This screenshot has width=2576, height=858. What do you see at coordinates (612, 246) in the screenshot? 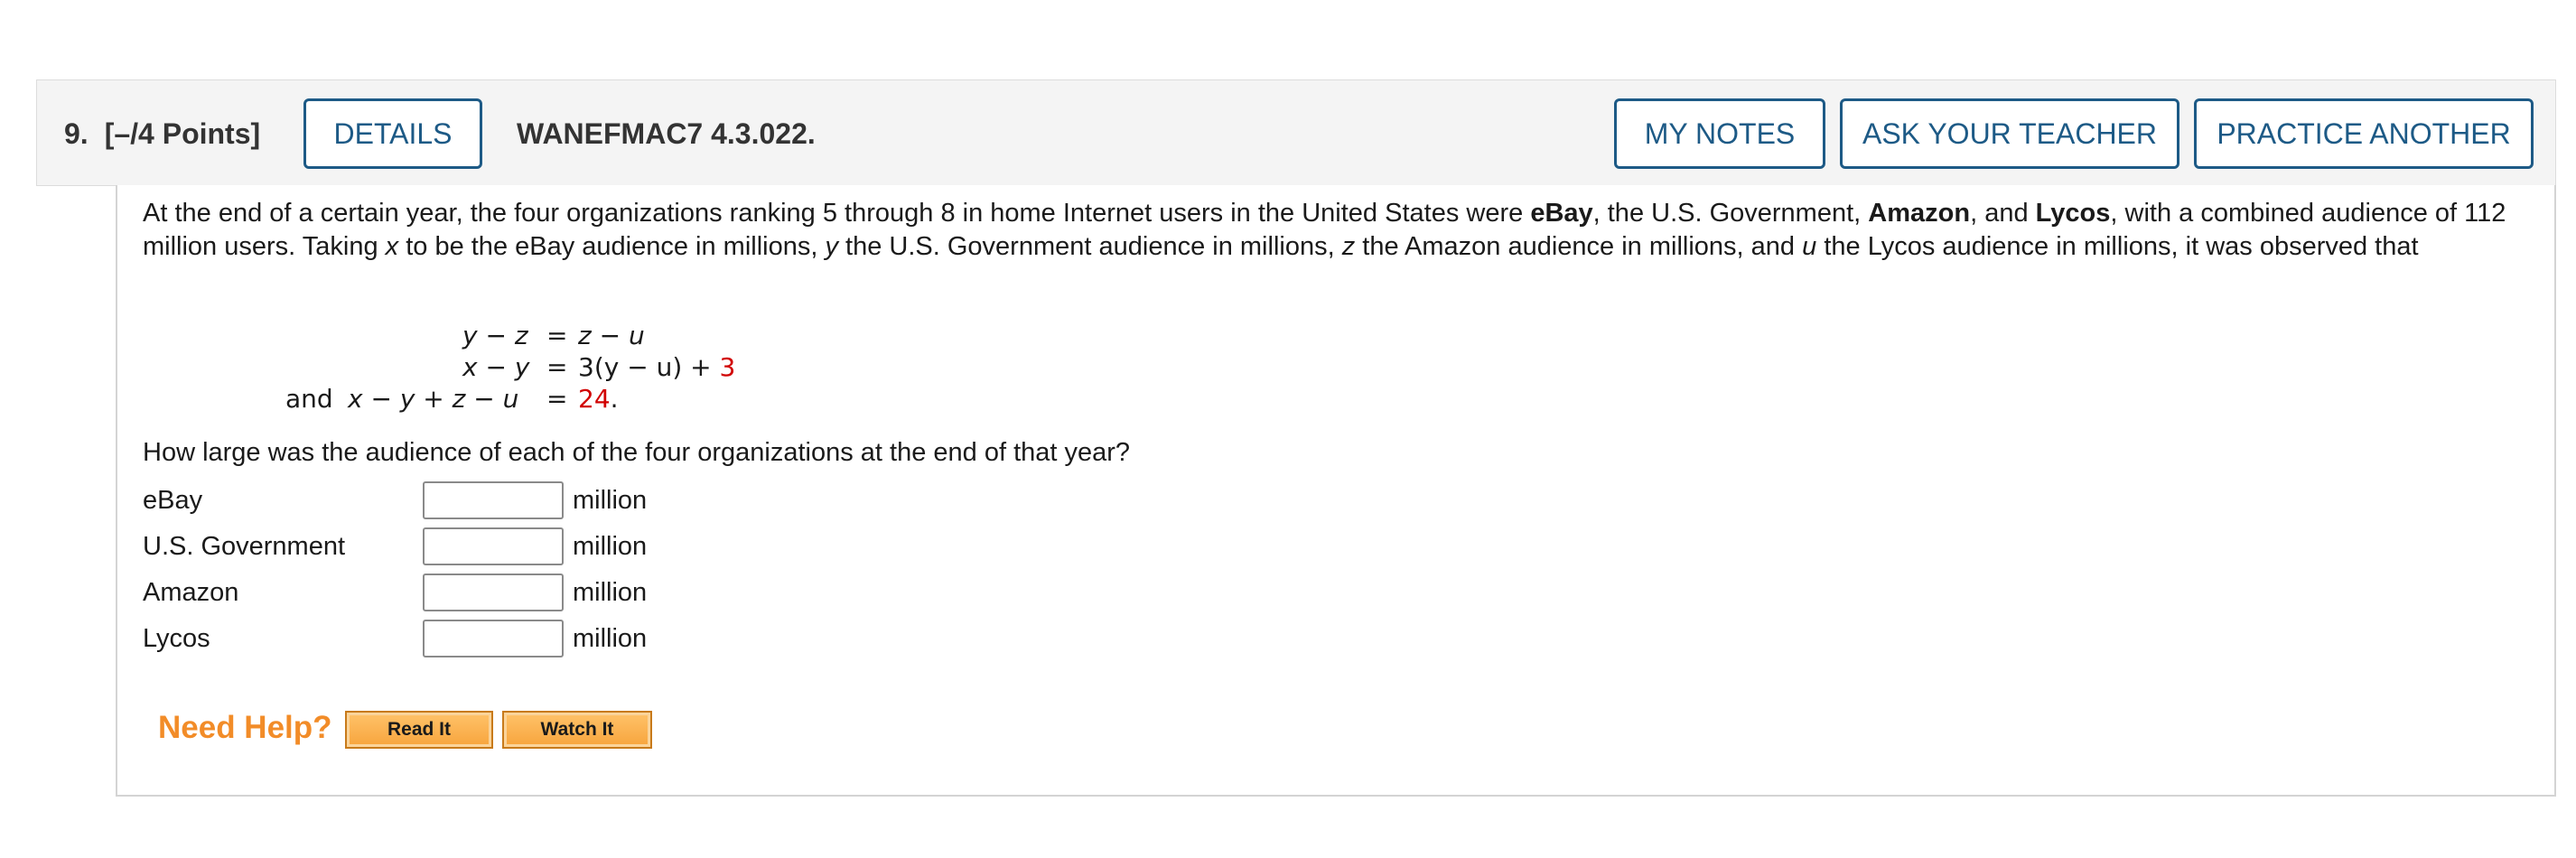
I see `problem-text: to be the eBay audience in millions,` at bounding box center [612, 246].